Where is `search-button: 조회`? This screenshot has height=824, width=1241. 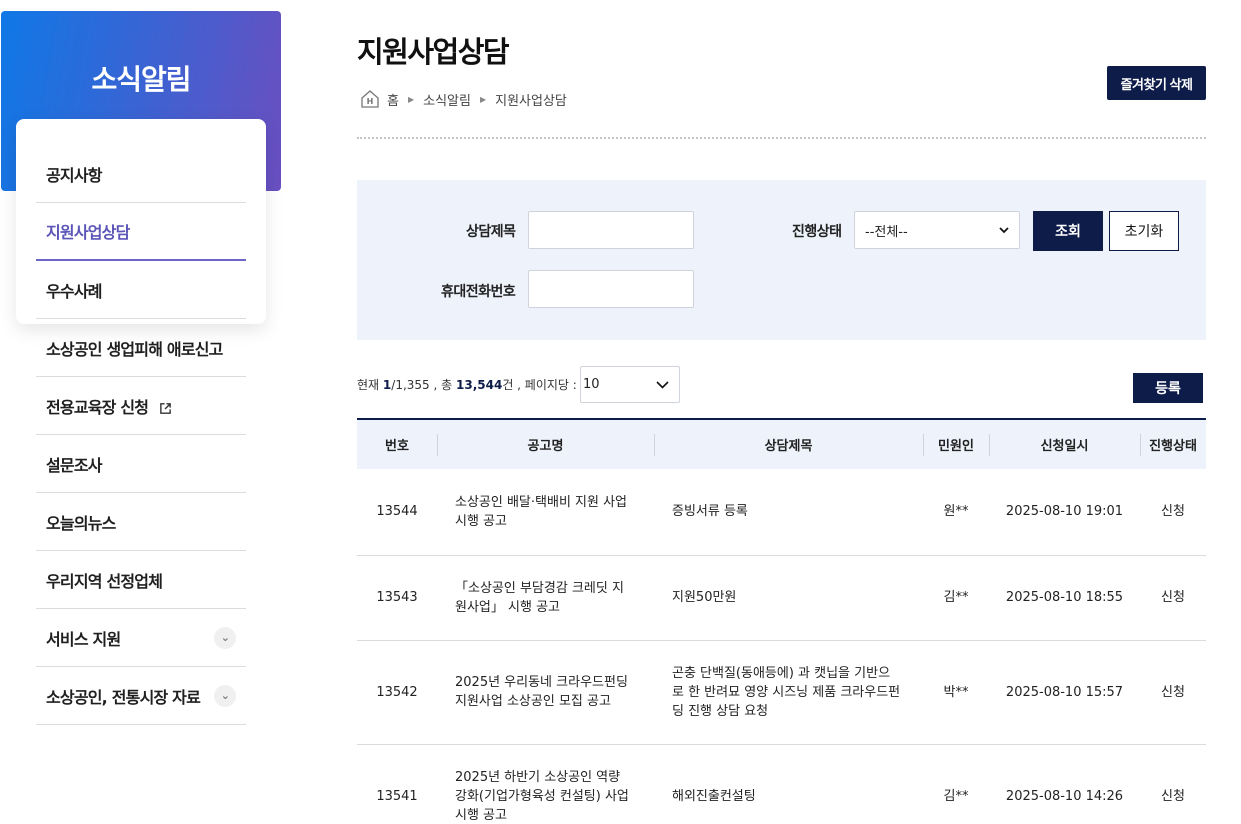 search-button: 조회 is located at coordinates (1068, 231).